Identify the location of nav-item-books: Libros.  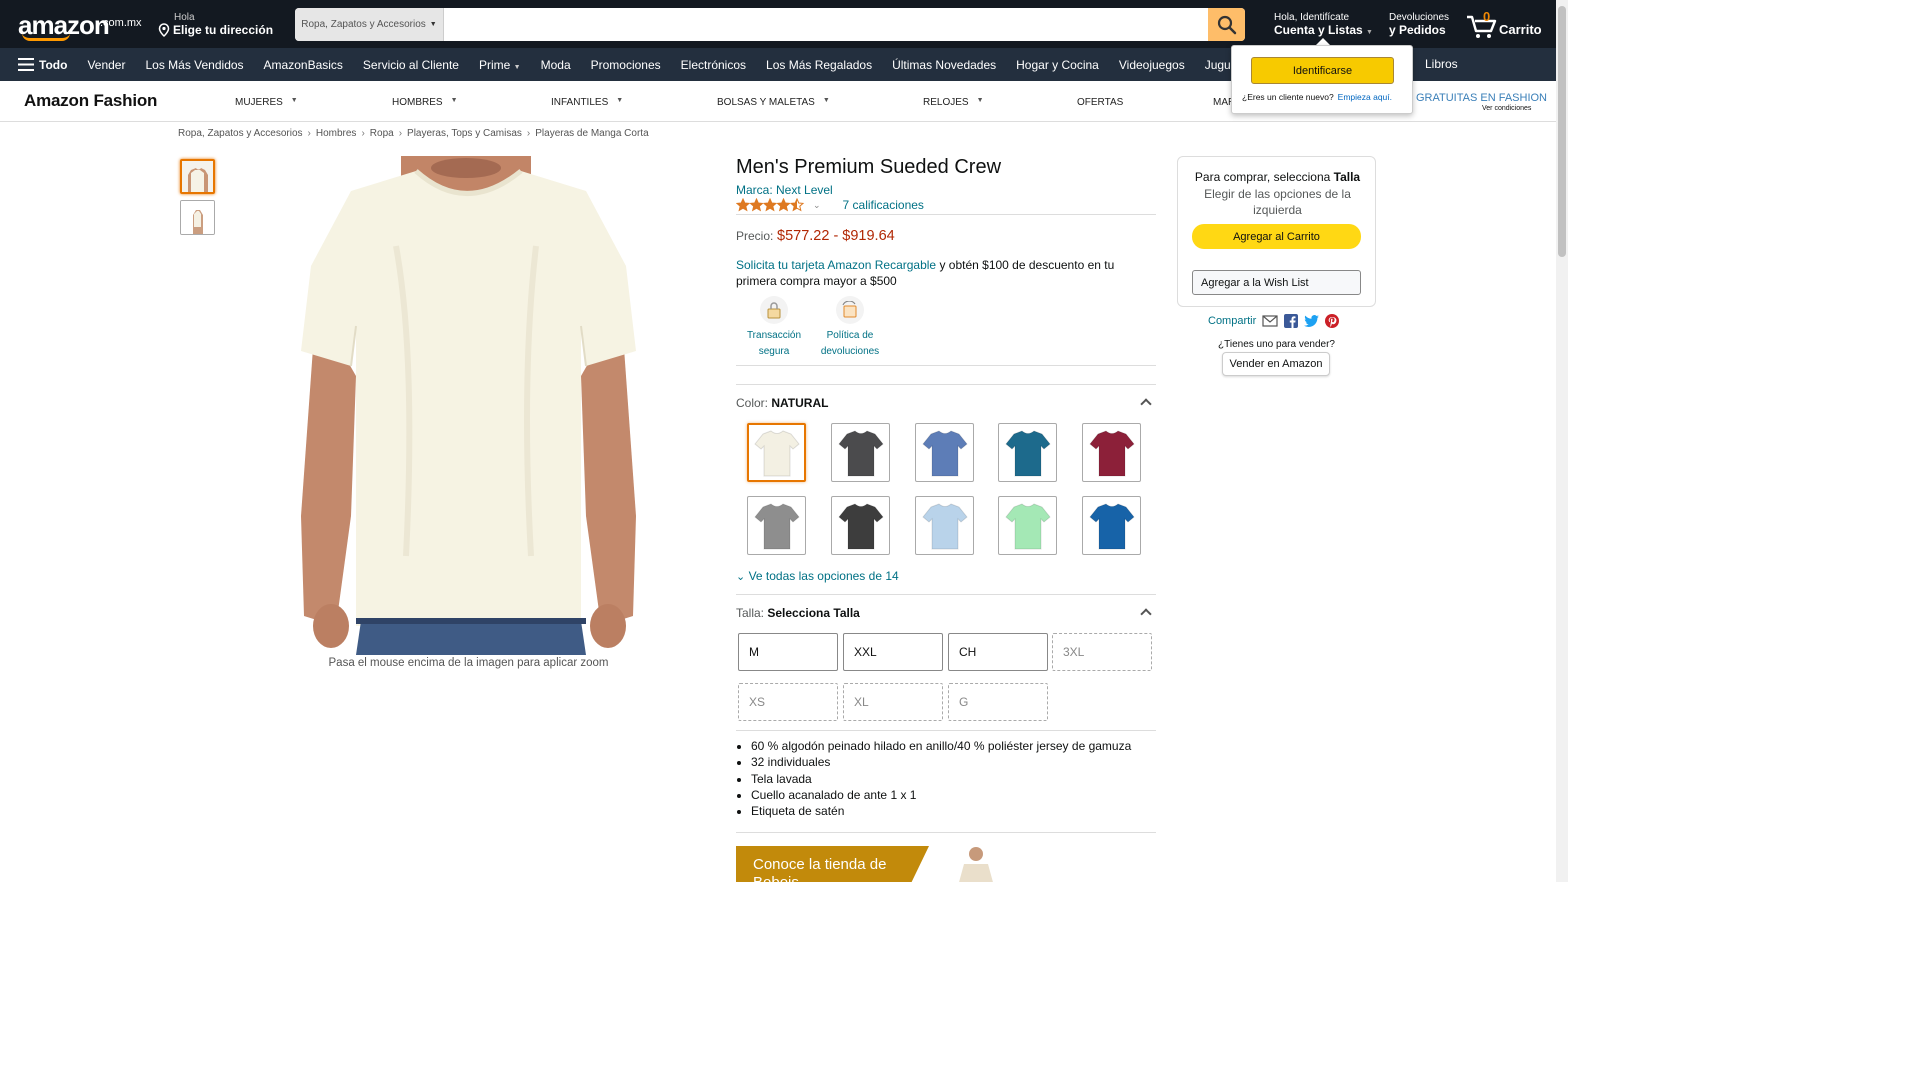
(1441, 64).